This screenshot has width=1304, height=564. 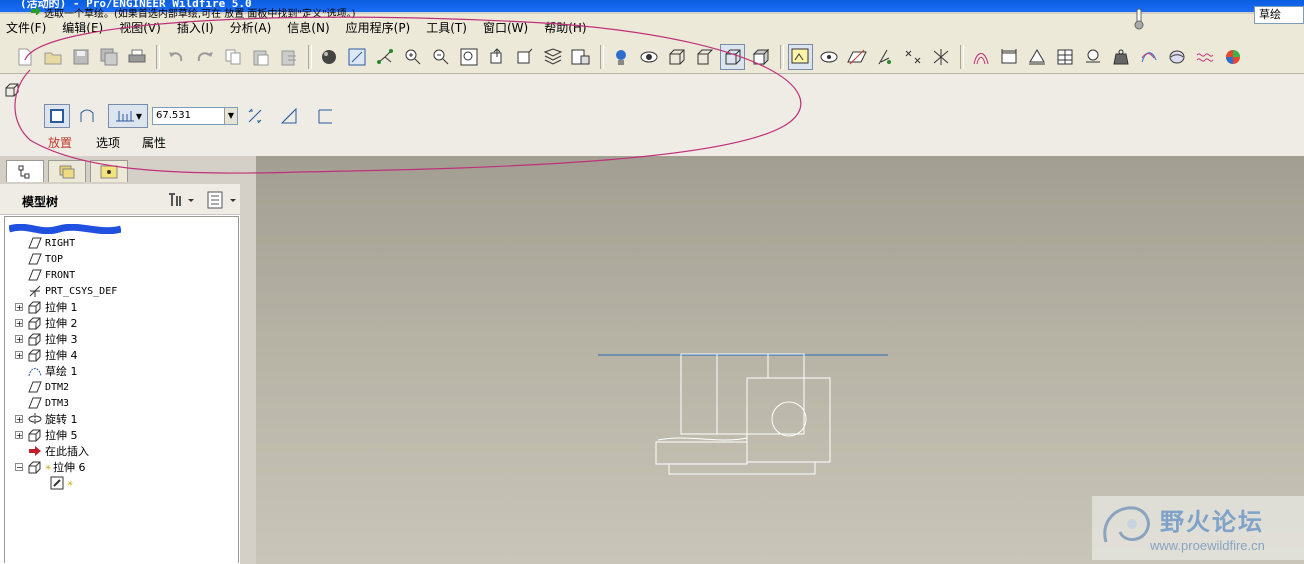 I want to click on hidden-line-button, so click(x=704, y=57).